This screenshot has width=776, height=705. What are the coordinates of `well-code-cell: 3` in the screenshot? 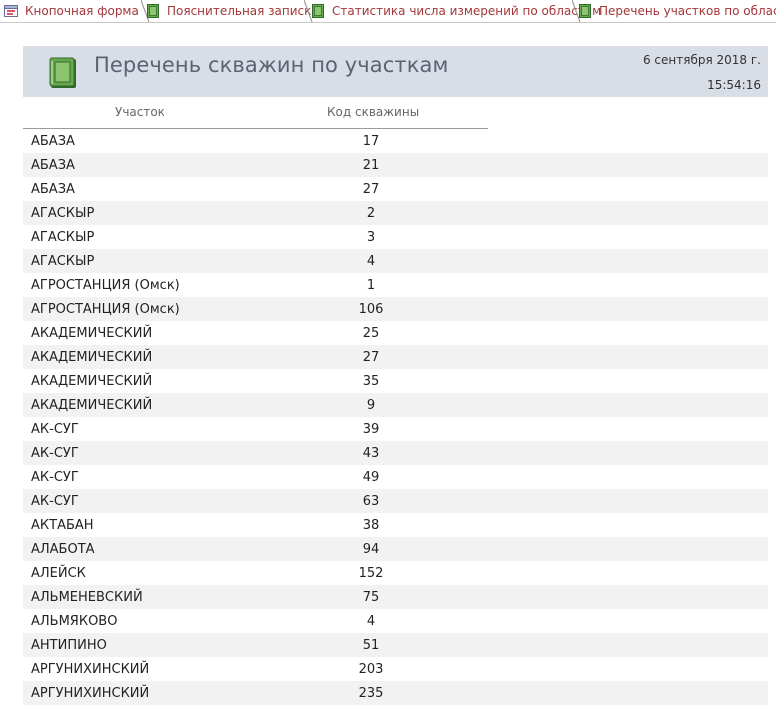 It's located at (371, 237).